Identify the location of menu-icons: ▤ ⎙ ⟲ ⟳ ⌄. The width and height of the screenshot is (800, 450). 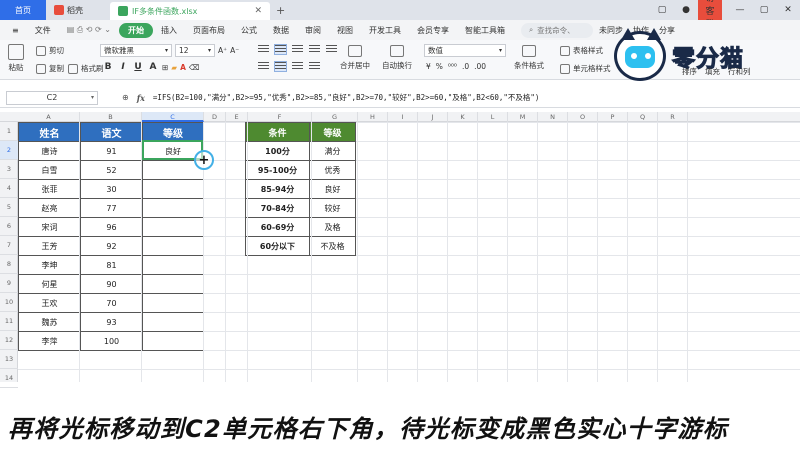
(89, 30).